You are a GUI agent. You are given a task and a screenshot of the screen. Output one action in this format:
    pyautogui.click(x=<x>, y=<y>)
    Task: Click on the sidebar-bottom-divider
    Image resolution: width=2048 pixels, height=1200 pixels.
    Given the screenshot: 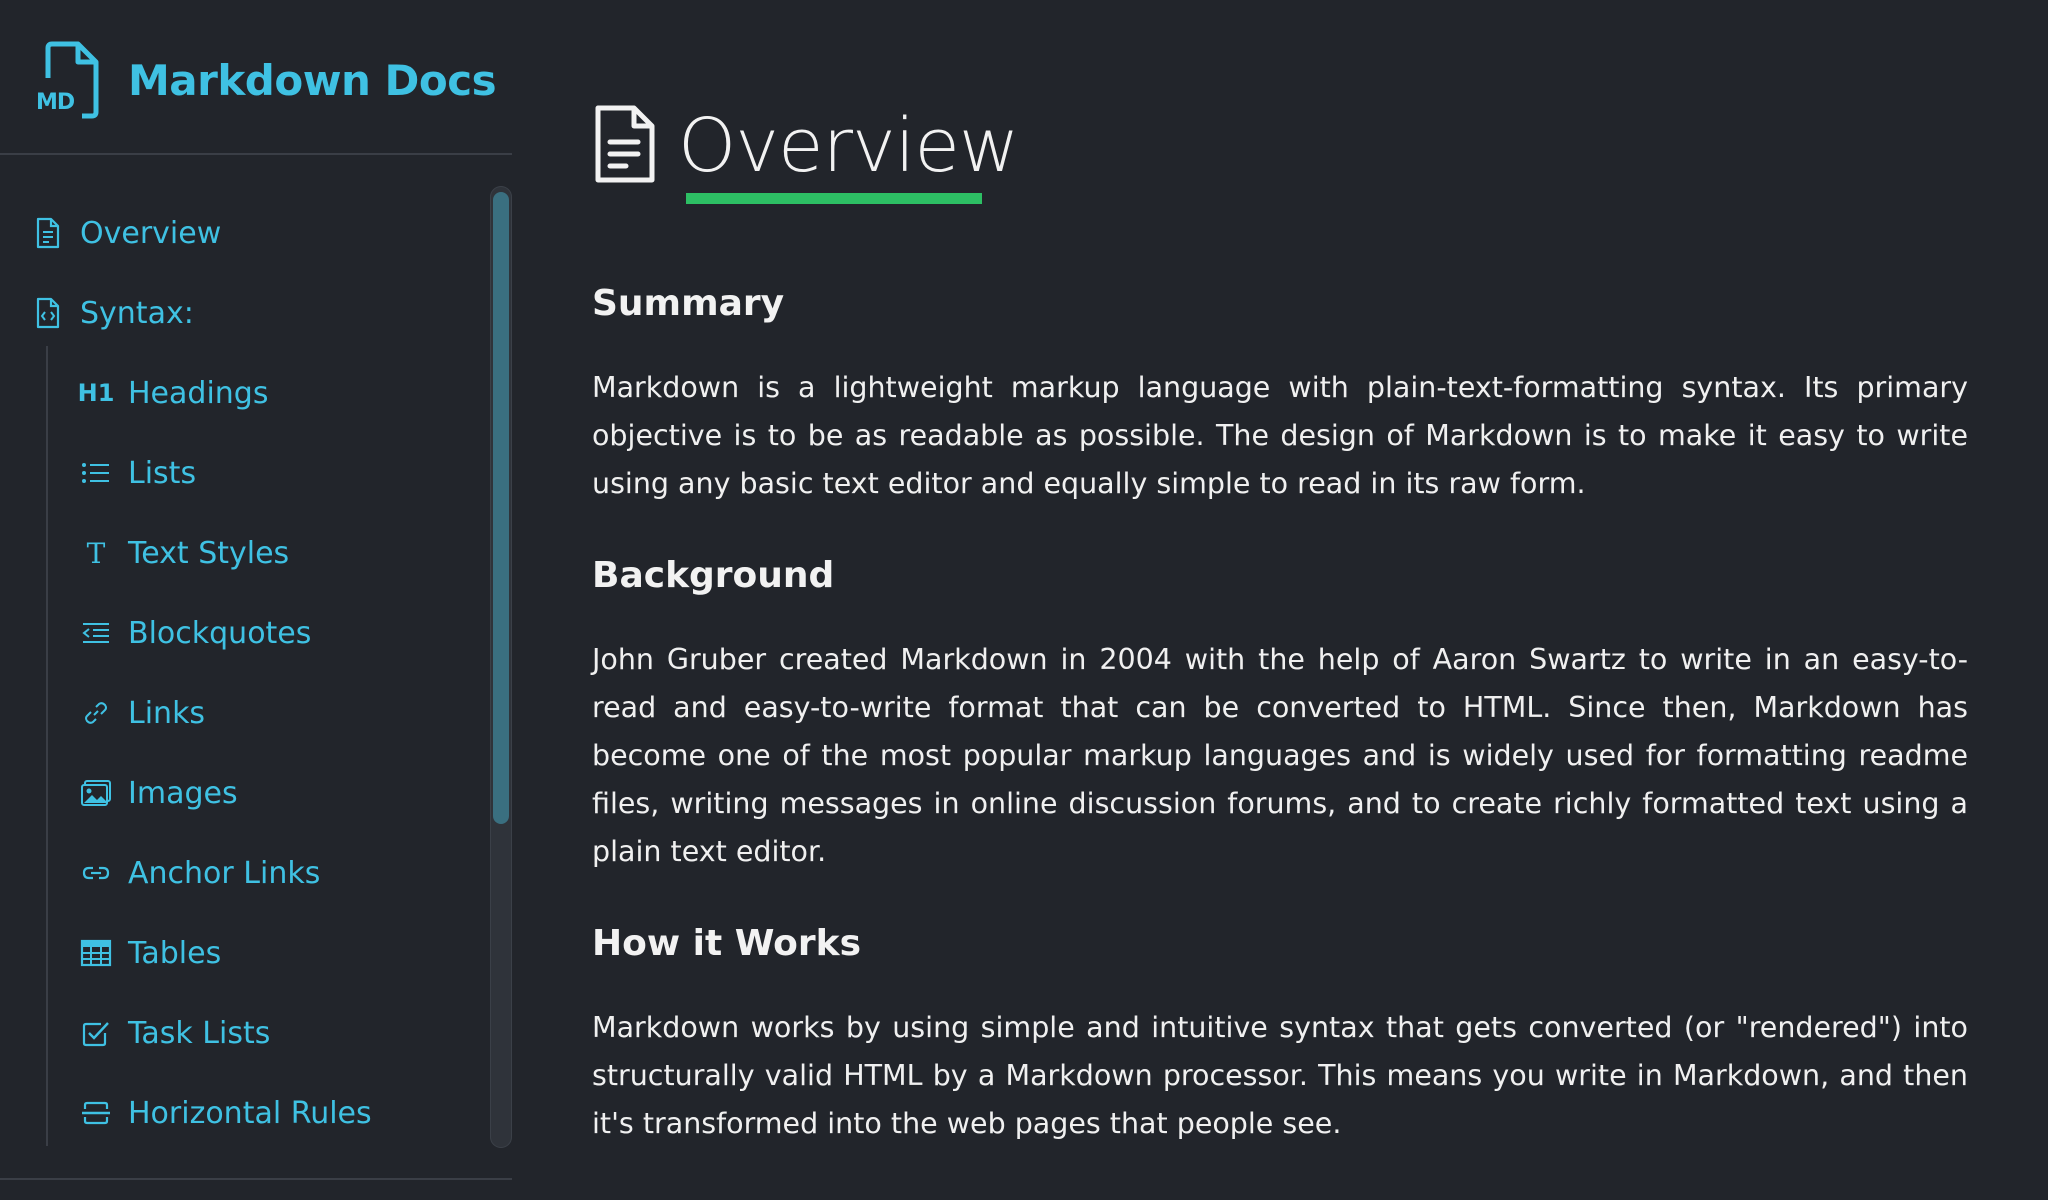 What is the action you would take?
    pyautogui.click(x=256, y=1179)
    